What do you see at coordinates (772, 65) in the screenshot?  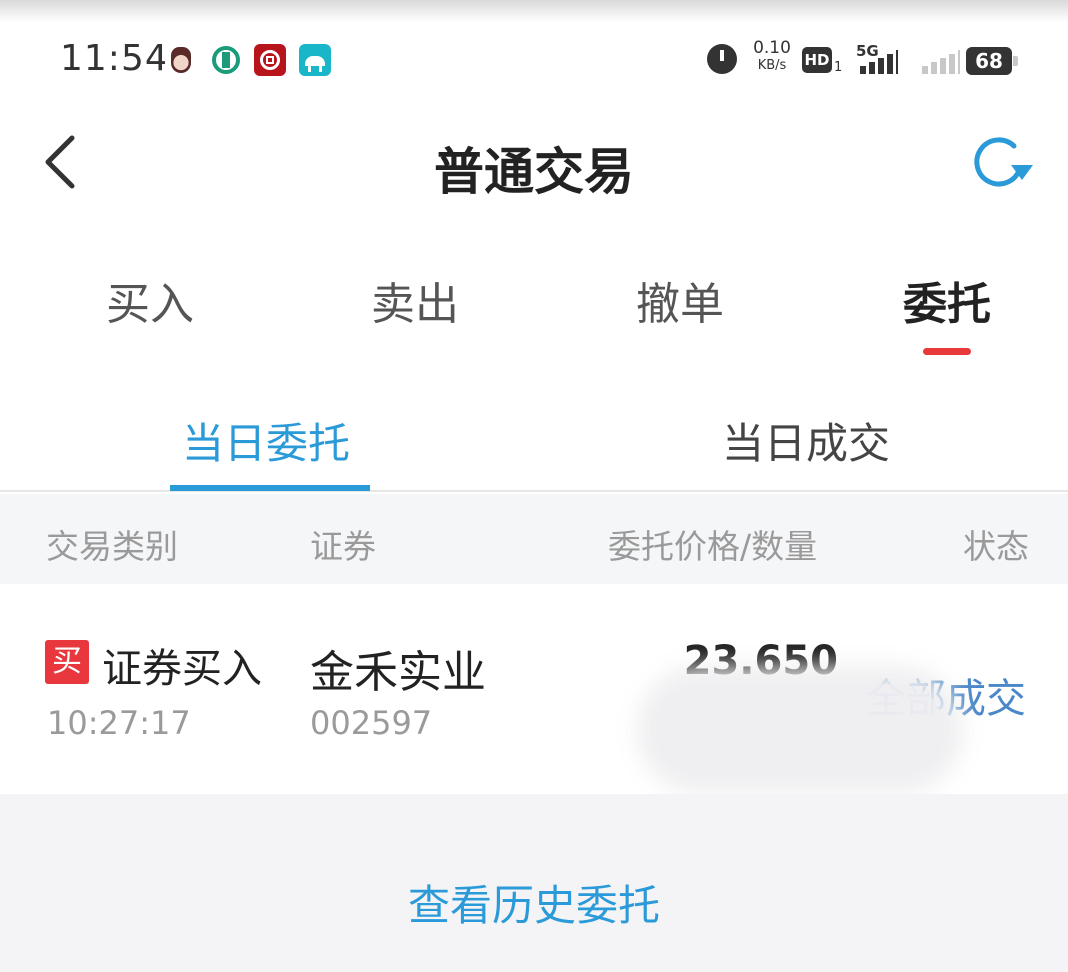 I see `network-speed-unit: KB/s` at bounding box center [772, 65].